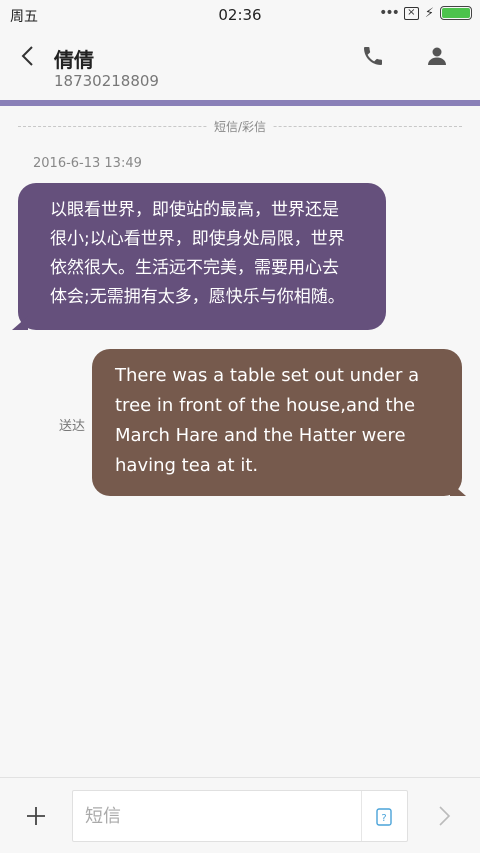 The image size is (480, 853). Describe the element at coordinates (429, 13) in the screenshot. I see `charging-bolt-icon: ⚡` at that location.